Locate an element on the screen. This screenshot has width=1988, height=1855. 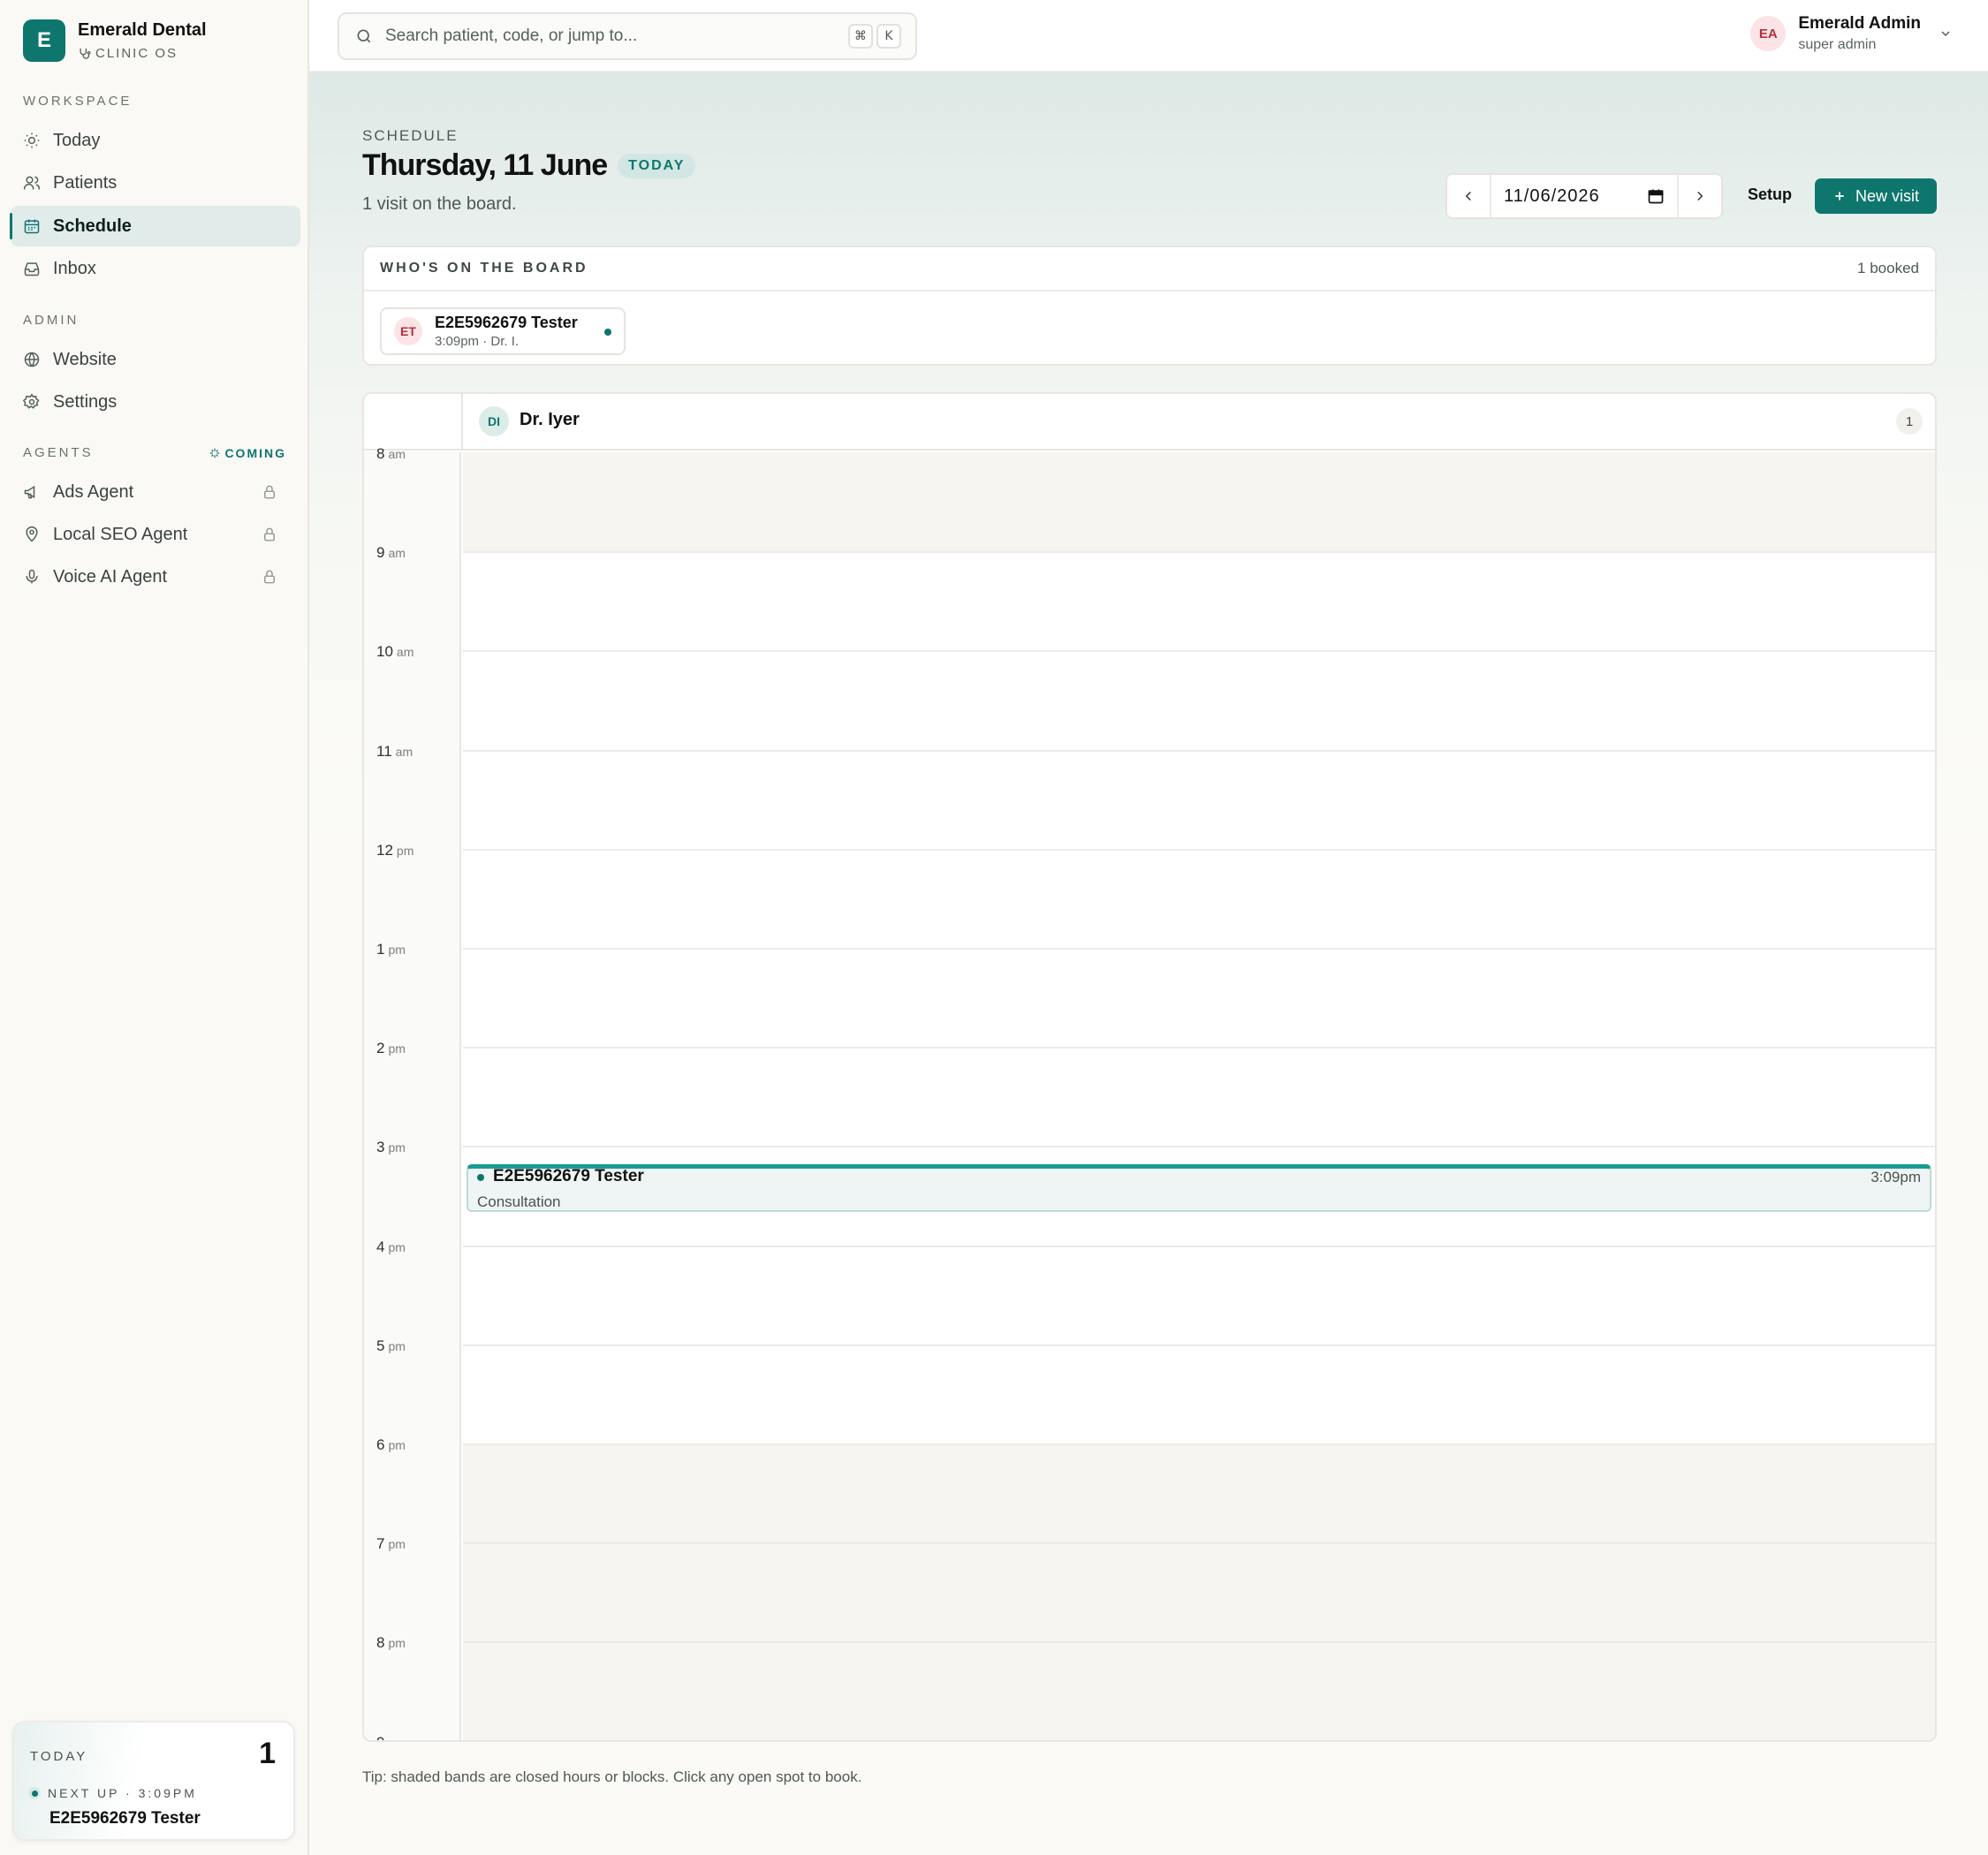
sun-icon is located at coordinates (32, 140).